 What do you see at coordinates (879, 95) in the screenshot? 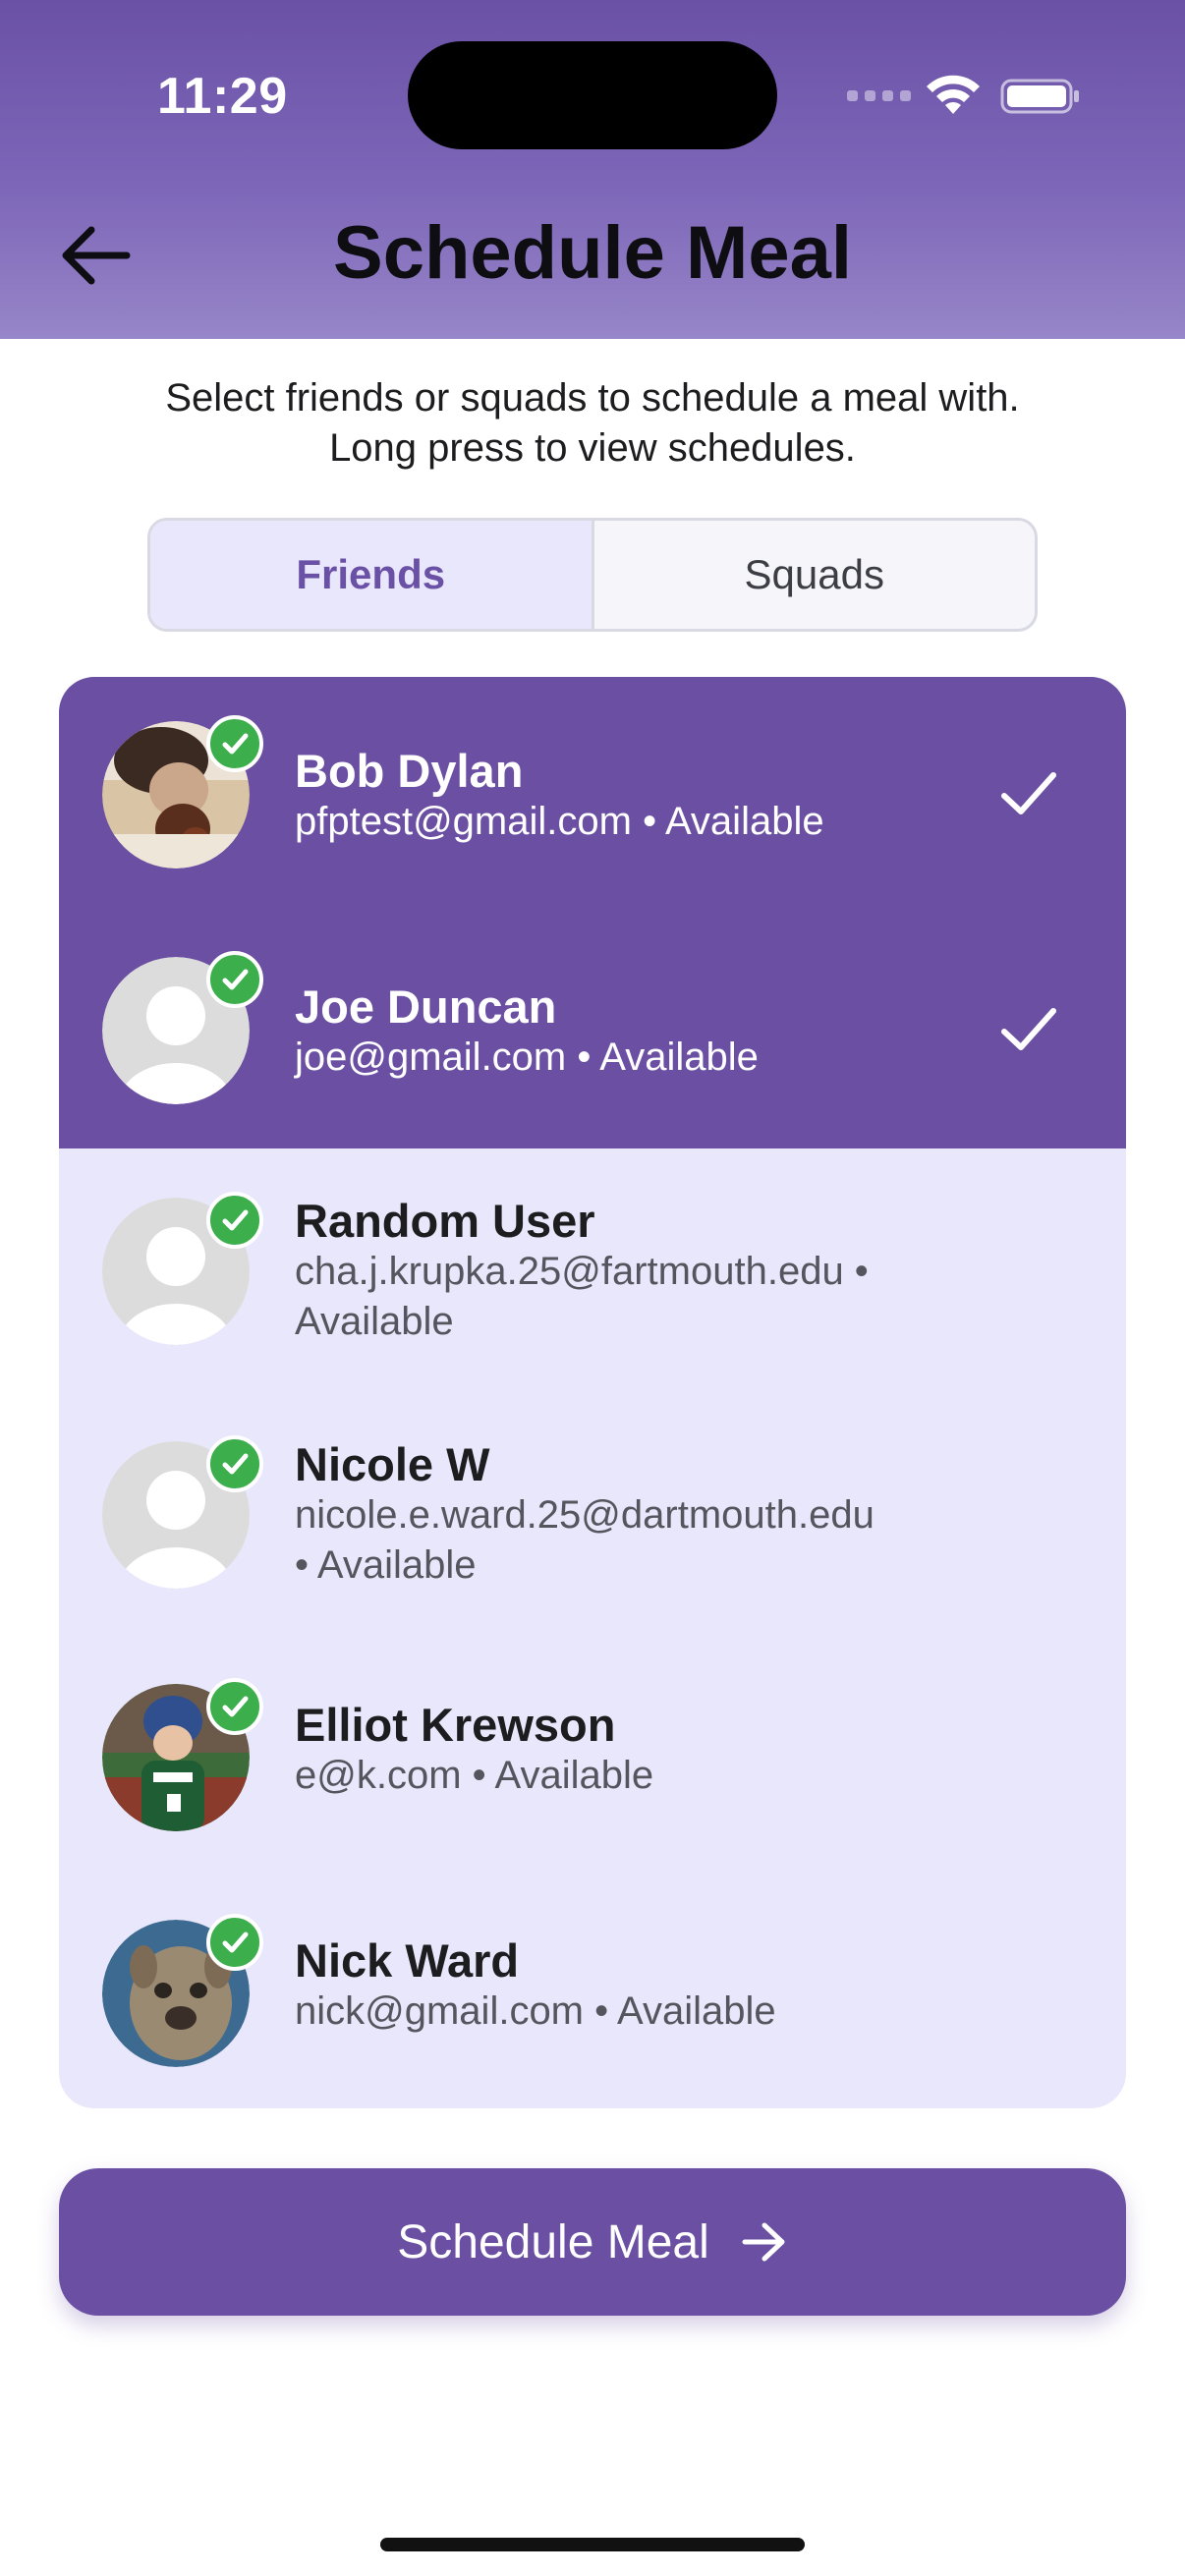
I see `cellular-signal-icon` at bounding box center [879, 95].